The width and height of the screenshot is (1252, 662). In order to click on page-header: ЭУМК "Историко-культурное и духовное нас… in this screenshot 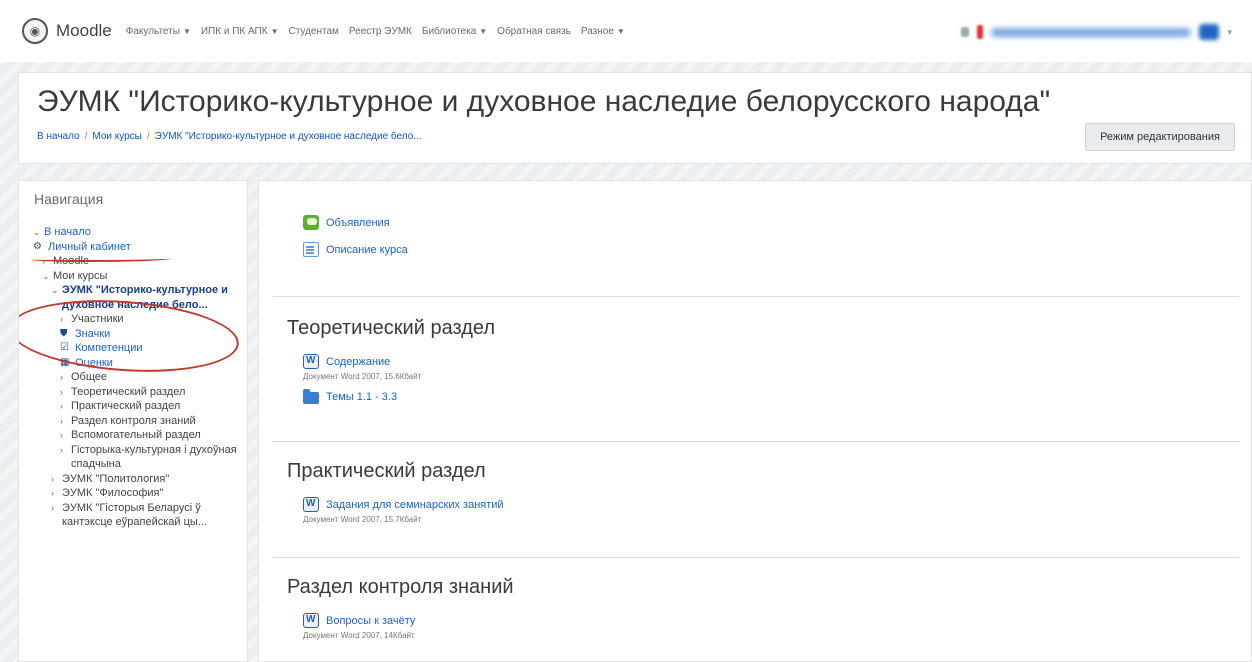, I will do `click(635, 118)`.